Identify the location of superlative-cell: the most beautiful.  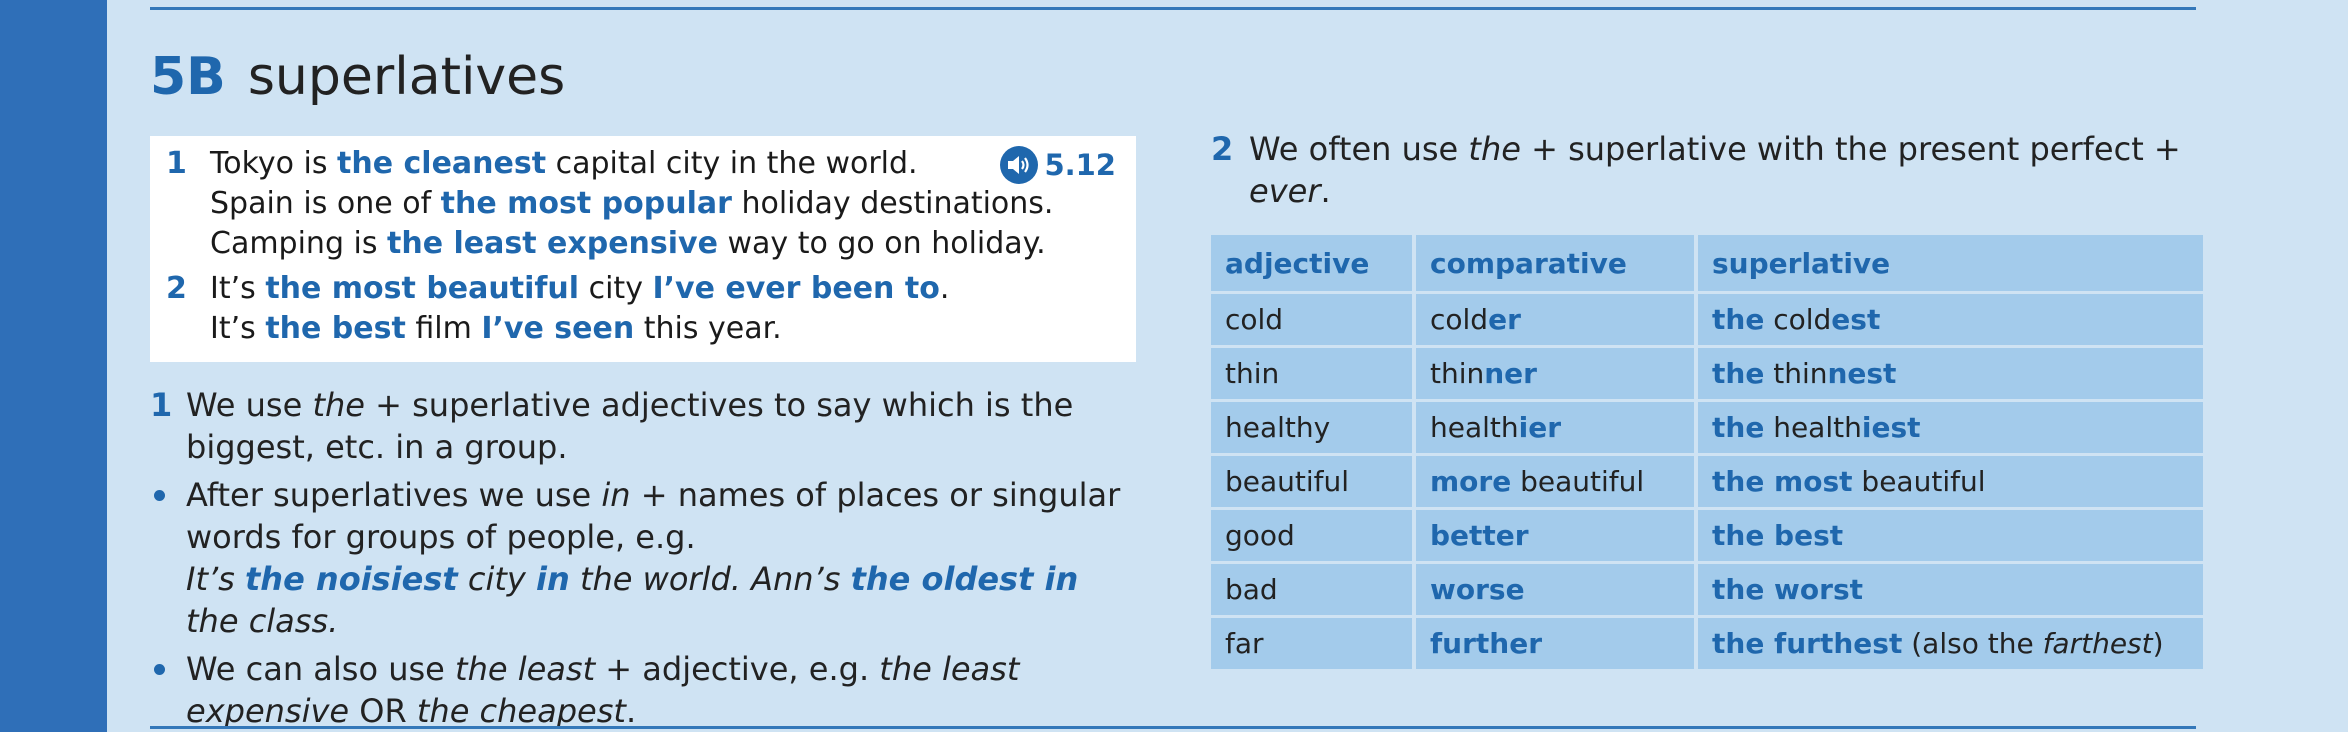
(1950, 483).